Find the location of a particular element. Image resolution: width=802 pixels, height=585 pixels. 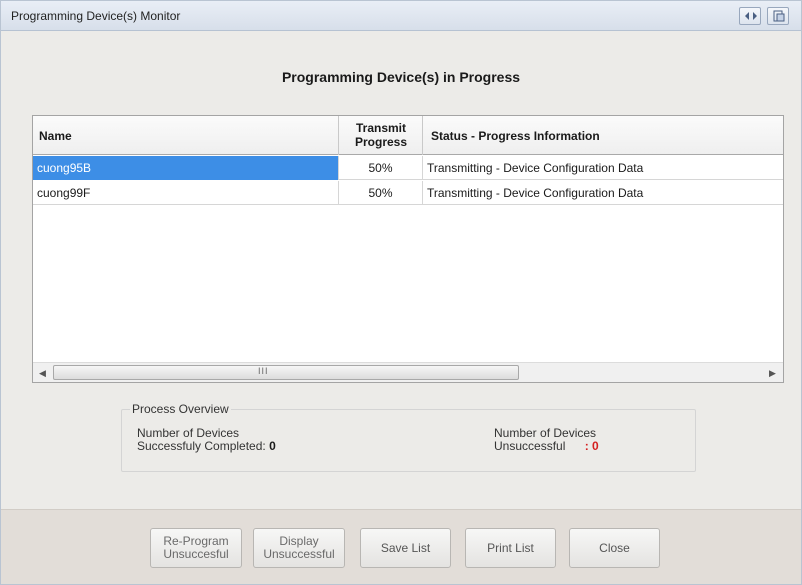

resize-button is located at coordinates (750, 16).